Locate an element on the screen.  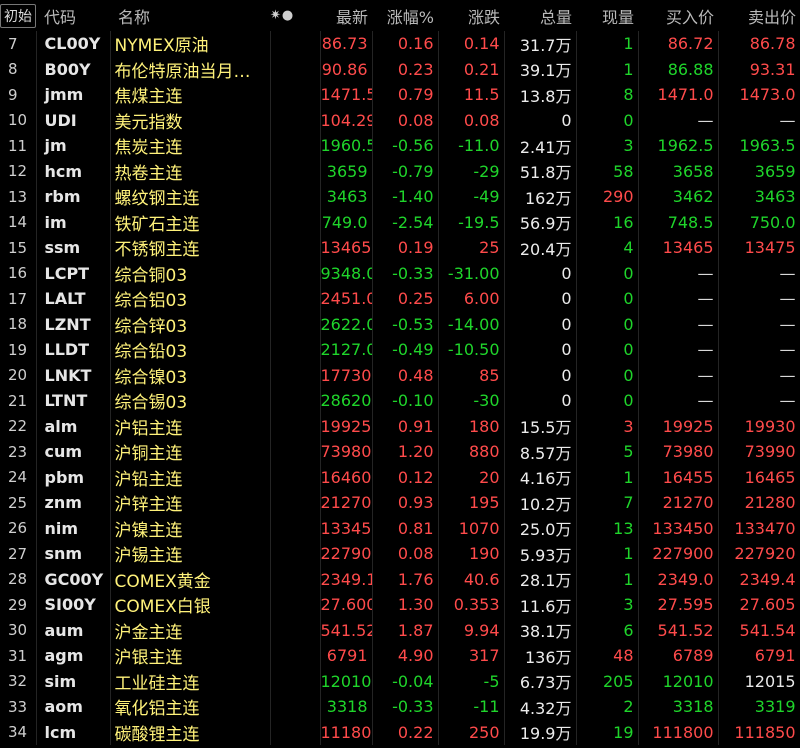
row-current: 5 is located at coordinates (607, 452).